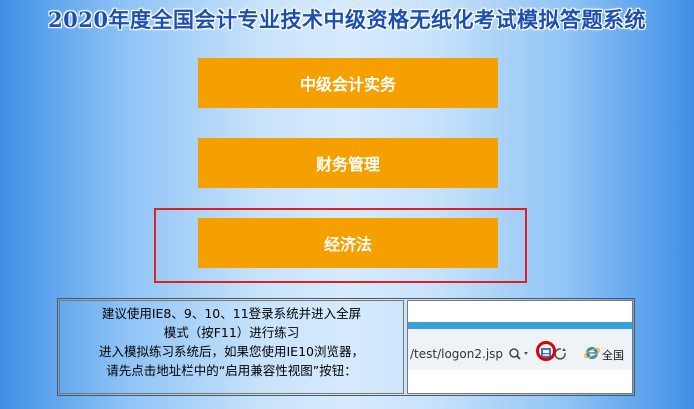 The image size is (694, 409). What do you see at coordinates (613, 355) in the screenshot?
I see `example-tab-label: 全国` at bounding box center [613, 355].